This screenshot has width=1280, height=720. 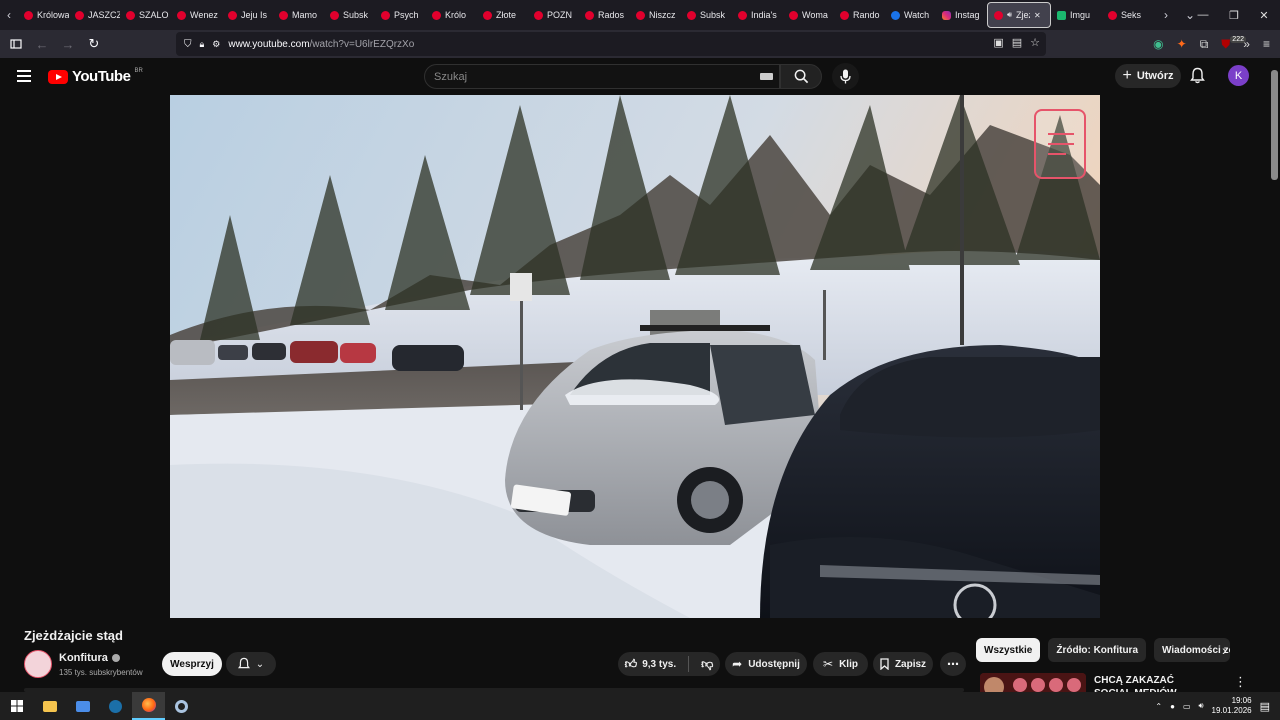 What do you see at coordinates (808, 15) in the screenshot?
I see `browser-tab: Woma` at bounding box center [808, 15].